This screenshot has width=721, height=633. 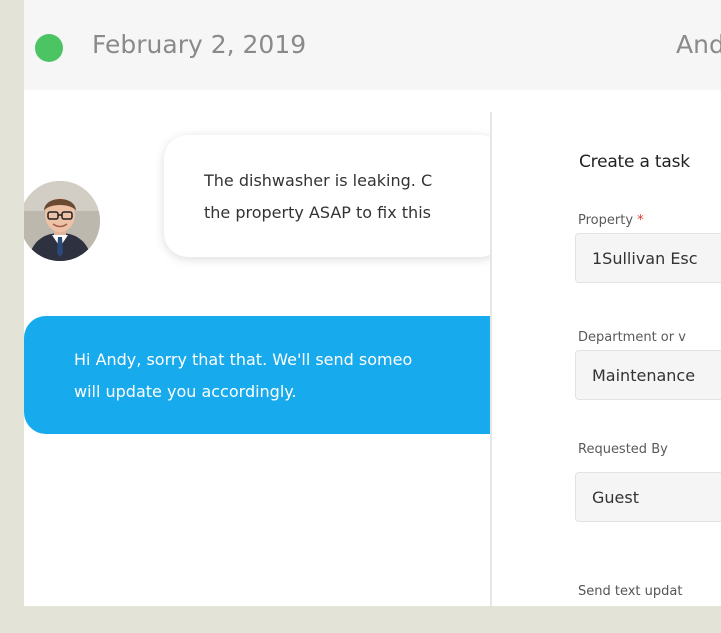 I want to click on requested-by-select: Guest, so click(x=648, y=497).